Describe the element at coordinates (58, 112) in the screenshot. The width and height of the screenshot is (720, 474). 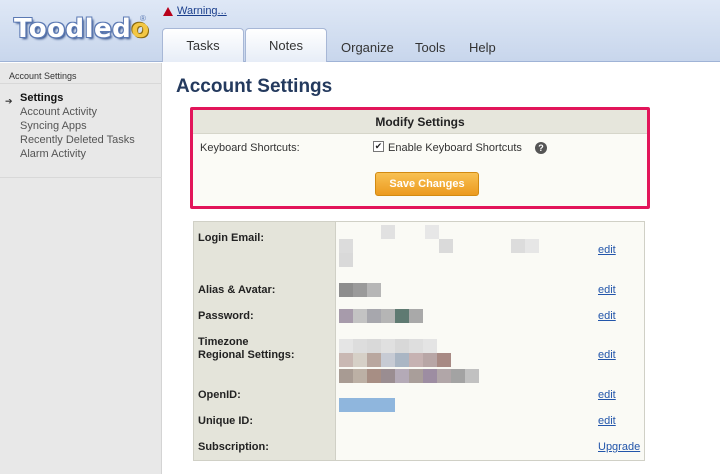
I see `sidebar-item-account-activity: Account Activity` at that location.